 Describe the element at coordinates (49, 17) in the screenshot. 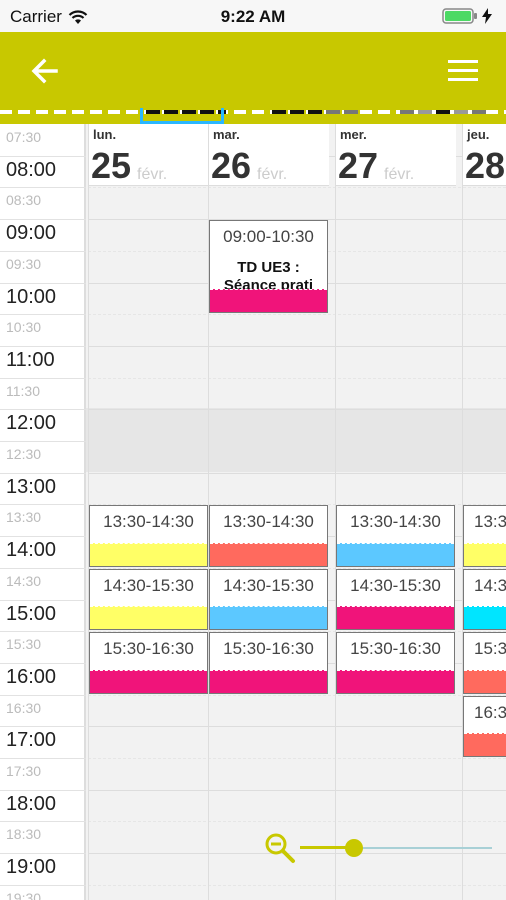

I see `carrier-info: Carrier` at that location.